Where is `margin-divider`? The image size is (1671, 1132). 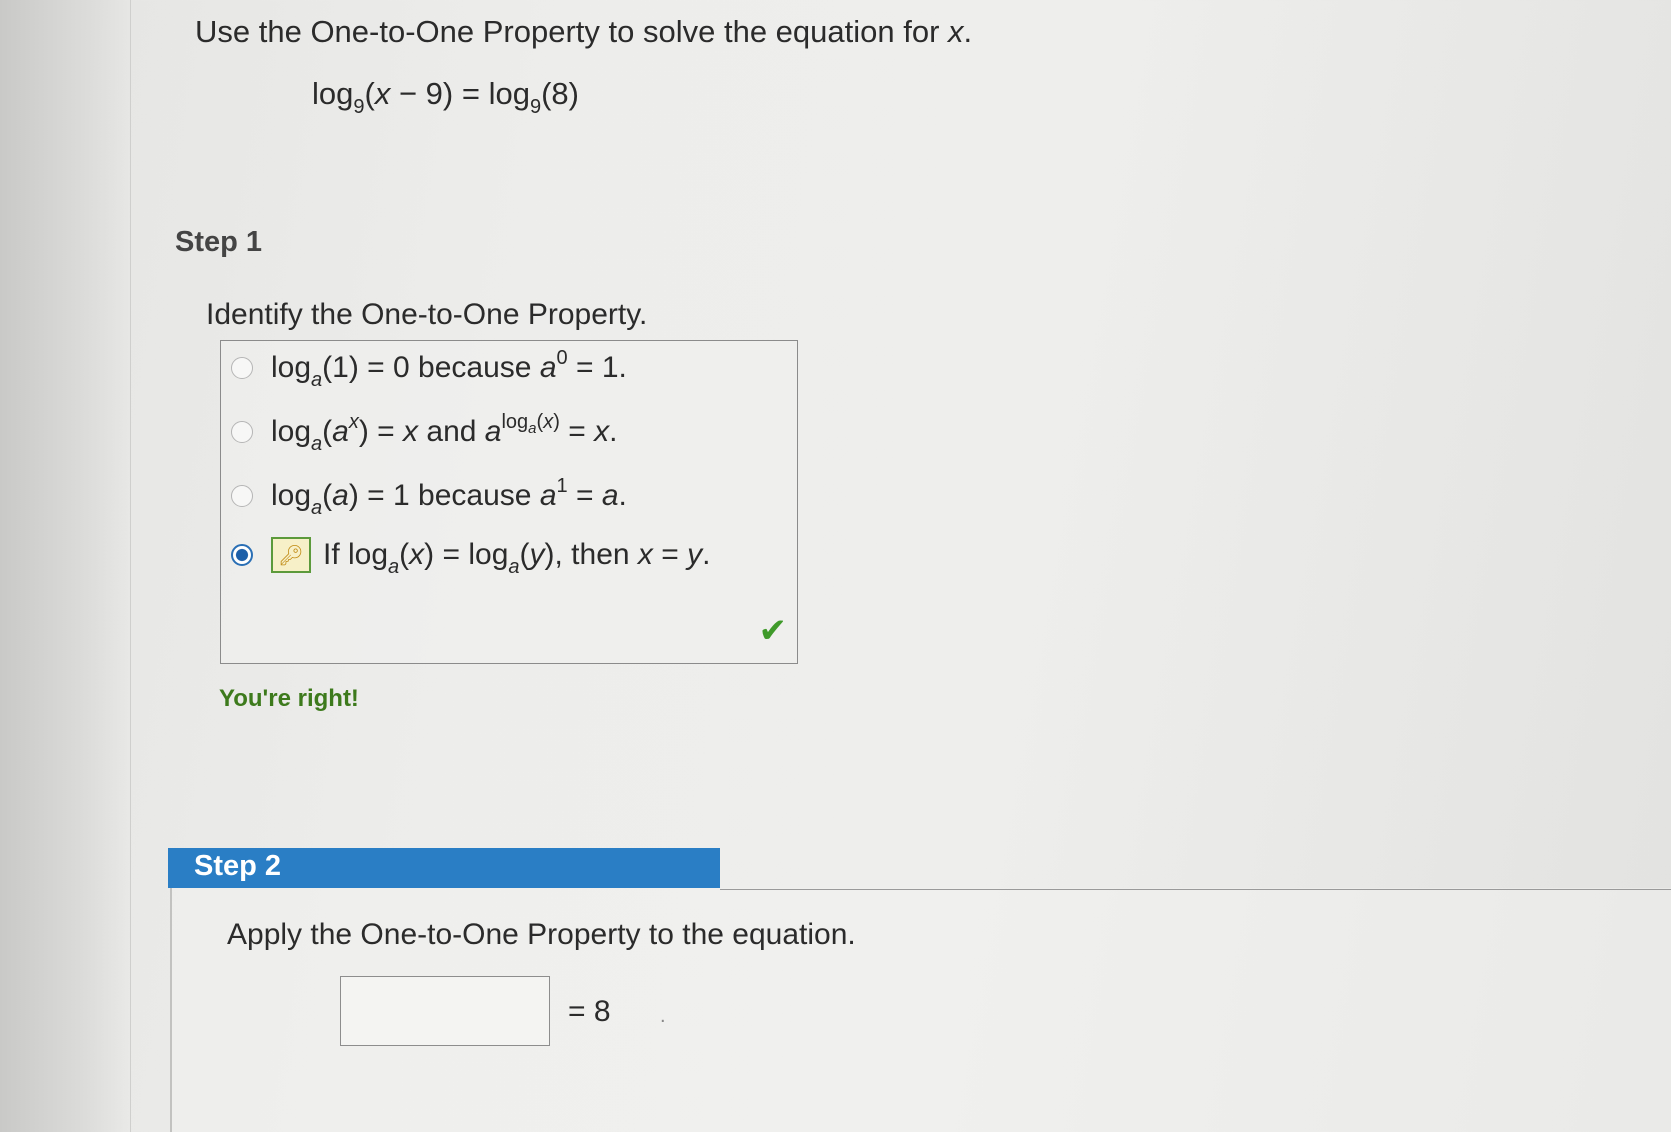 margin-divider is located at coordinates (130, 566).